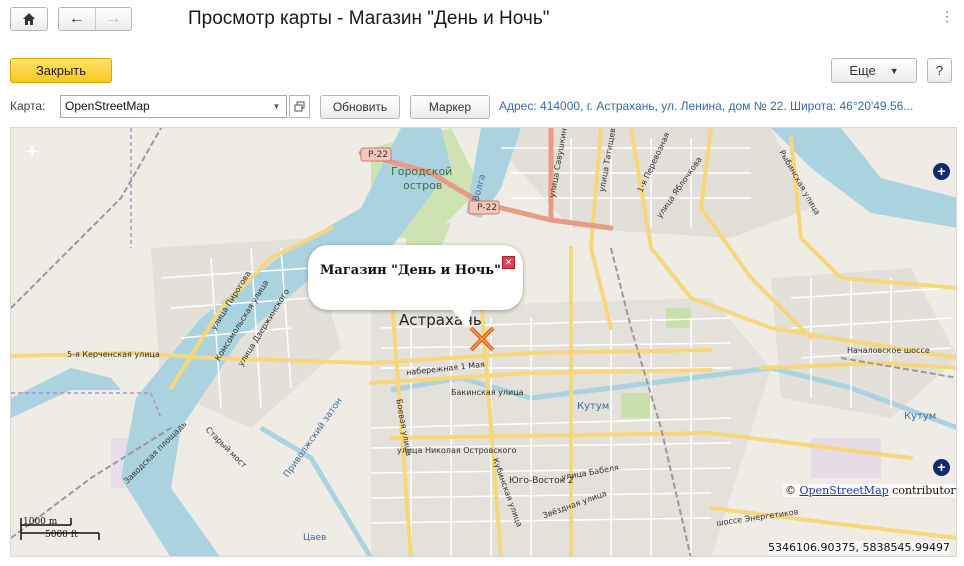 The width and height of the screenshot is (964, 566). What do you see at coordinates (113, 354) in the screenshot?
I see `street-label-kerch: 5-я Керченская улица` at bounding box center [113, 354].